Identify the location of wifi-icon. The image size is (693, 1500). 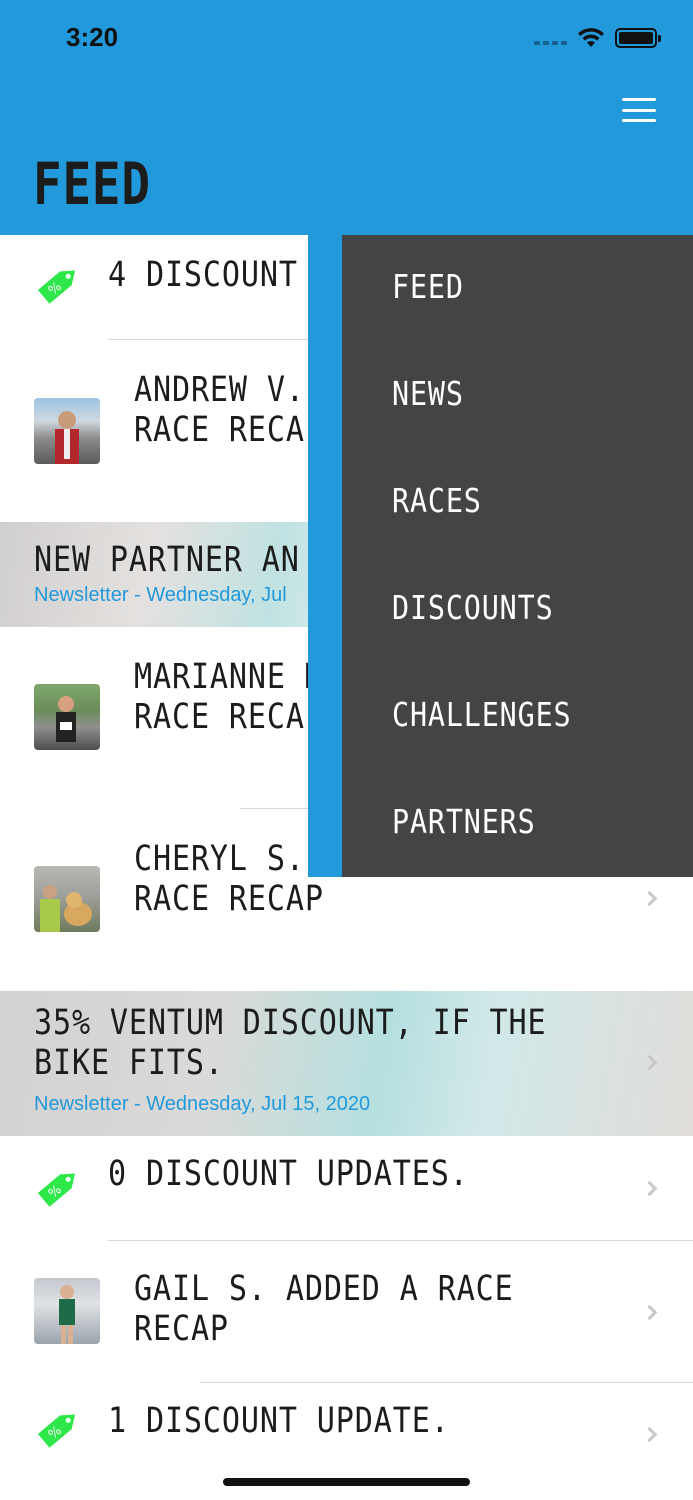
(591, 37).